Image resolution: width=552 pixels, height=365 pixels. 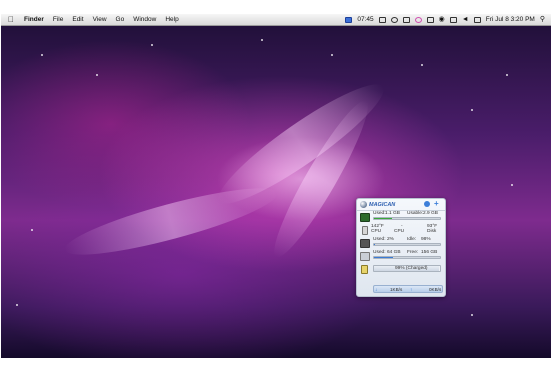 I want to click on network-bar: ↓ 1KB/s ↑ 0KB/s, so click(x=408, y=289).